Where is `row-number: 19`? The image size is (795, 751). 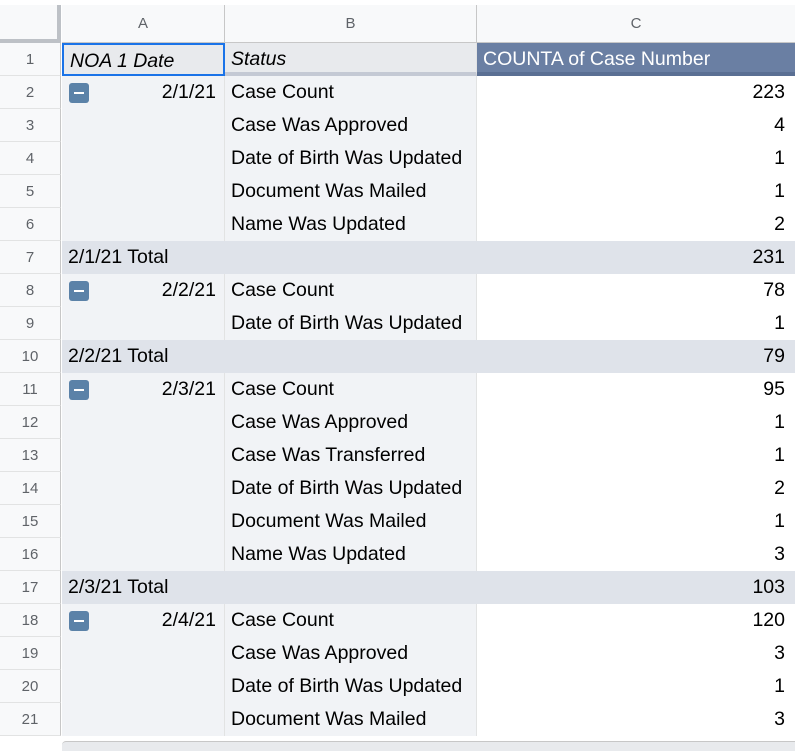
row-number: 19 is located at coordinates (30, 653).